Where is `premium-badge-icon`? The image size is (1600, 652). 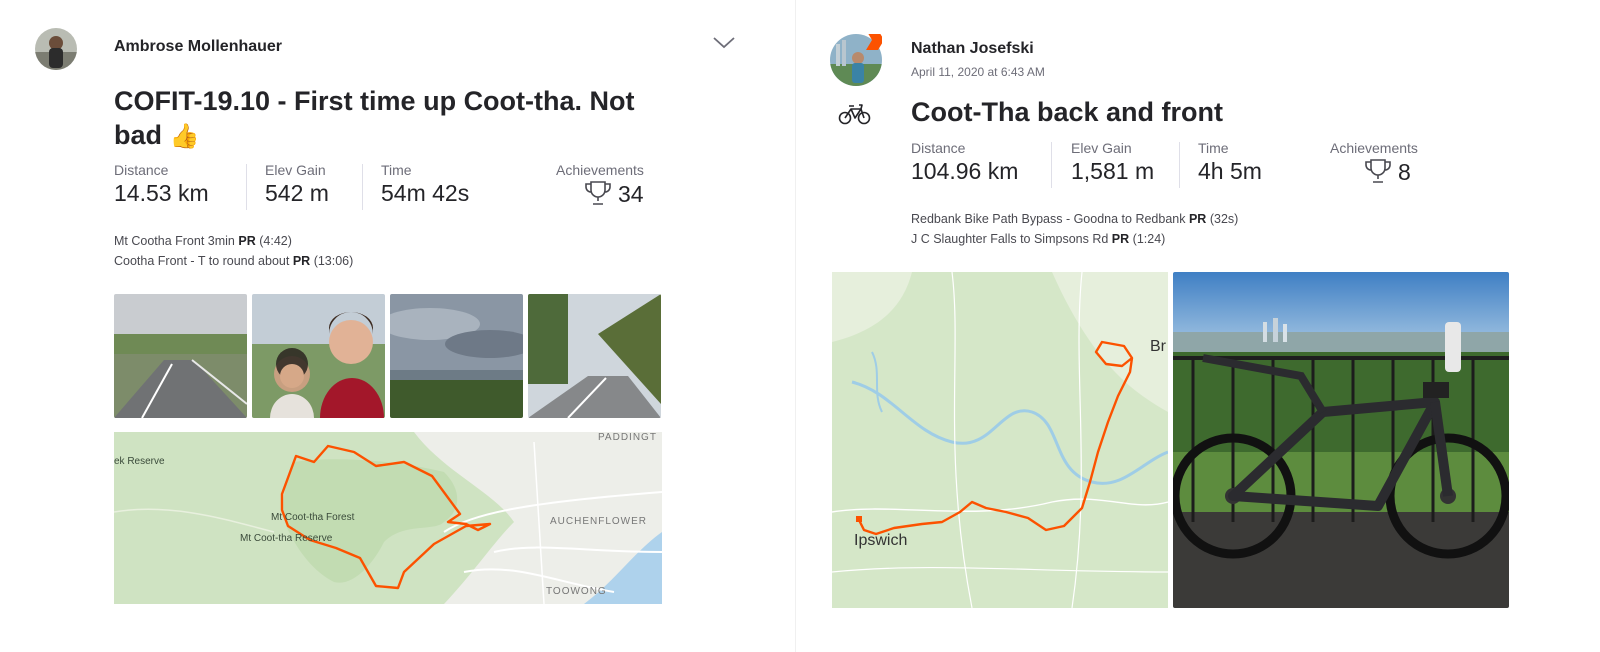
premium-badge-icon is located at coordinates (874, 42).